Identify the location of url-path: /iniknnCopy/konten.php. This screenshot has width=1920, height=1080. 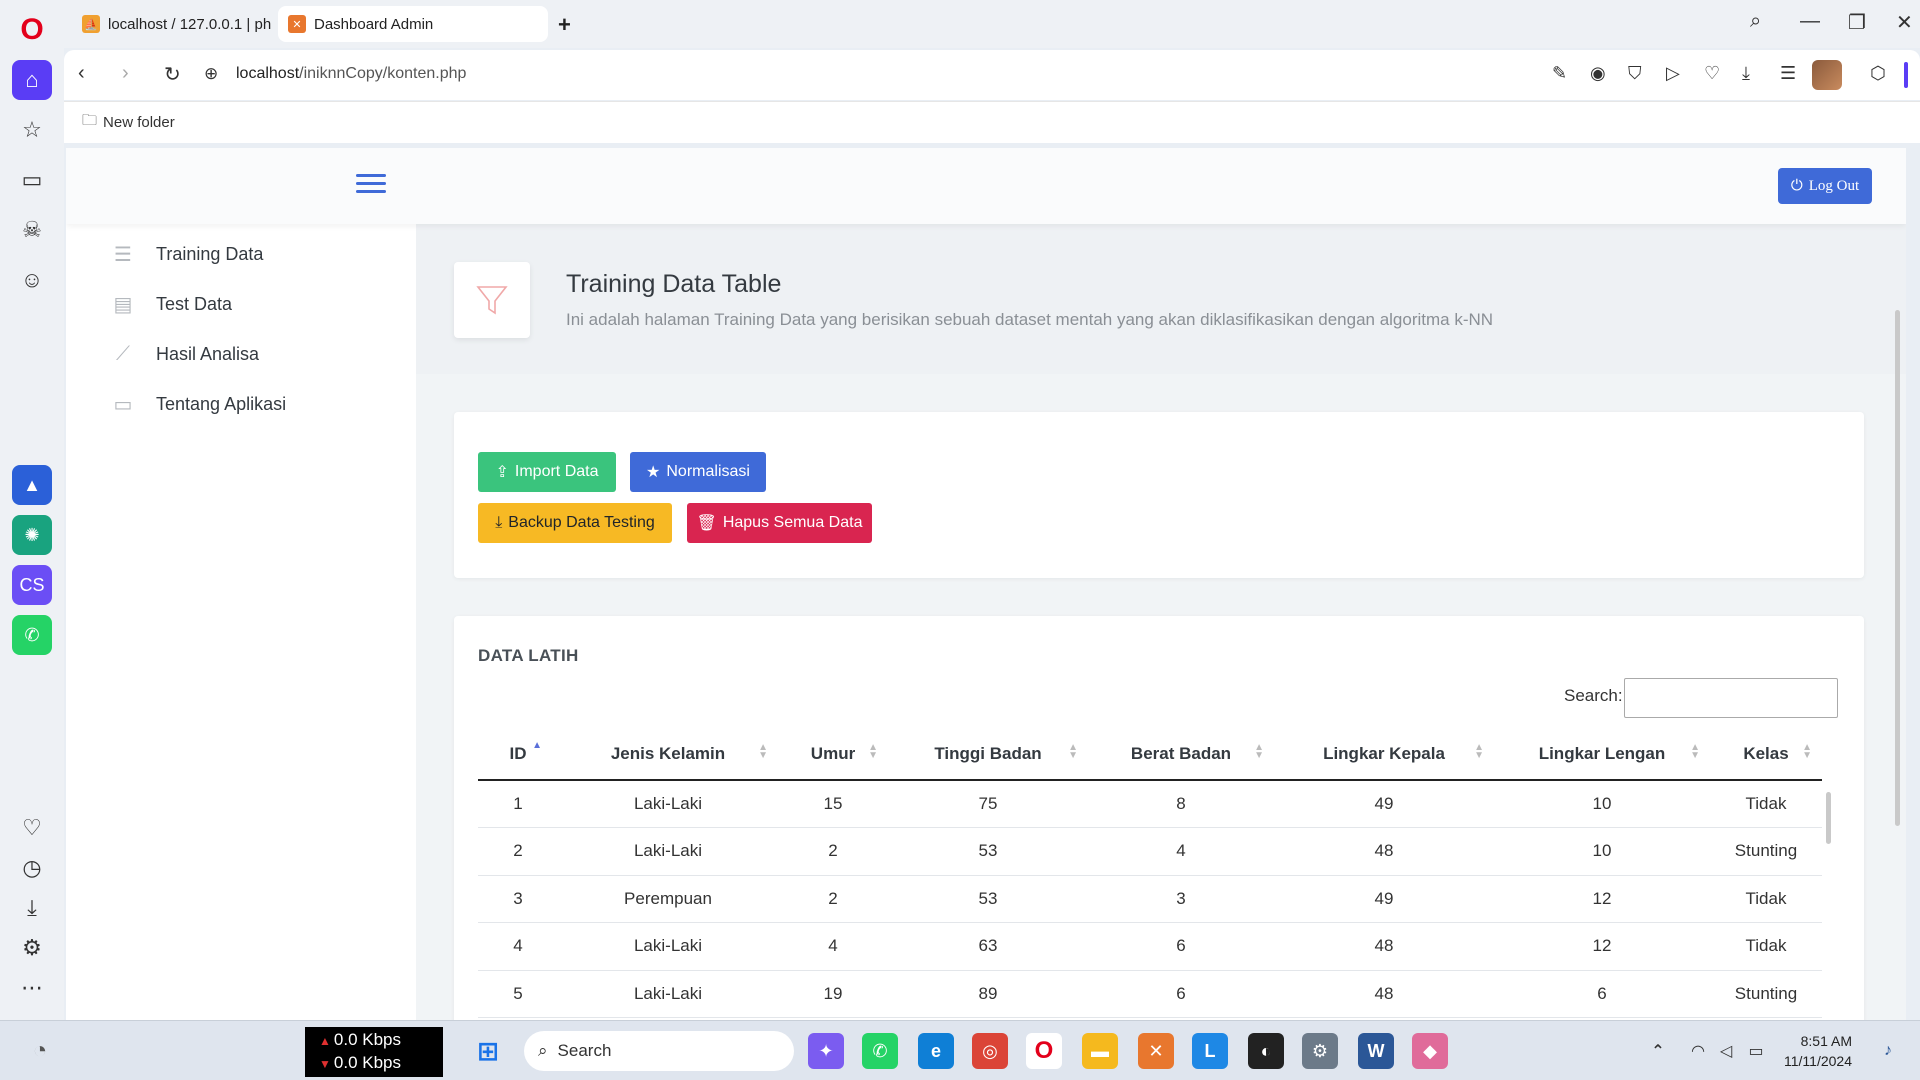
(383, 73).